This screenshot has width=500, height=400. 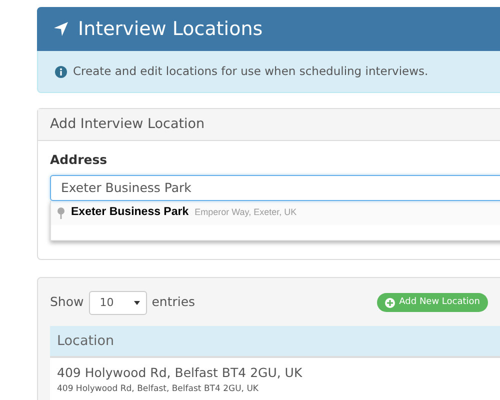 What do you see at coordinates (170, 29) in the screenshot?
I see `page-title: Interview Locations` at bounding box center [170, 29].